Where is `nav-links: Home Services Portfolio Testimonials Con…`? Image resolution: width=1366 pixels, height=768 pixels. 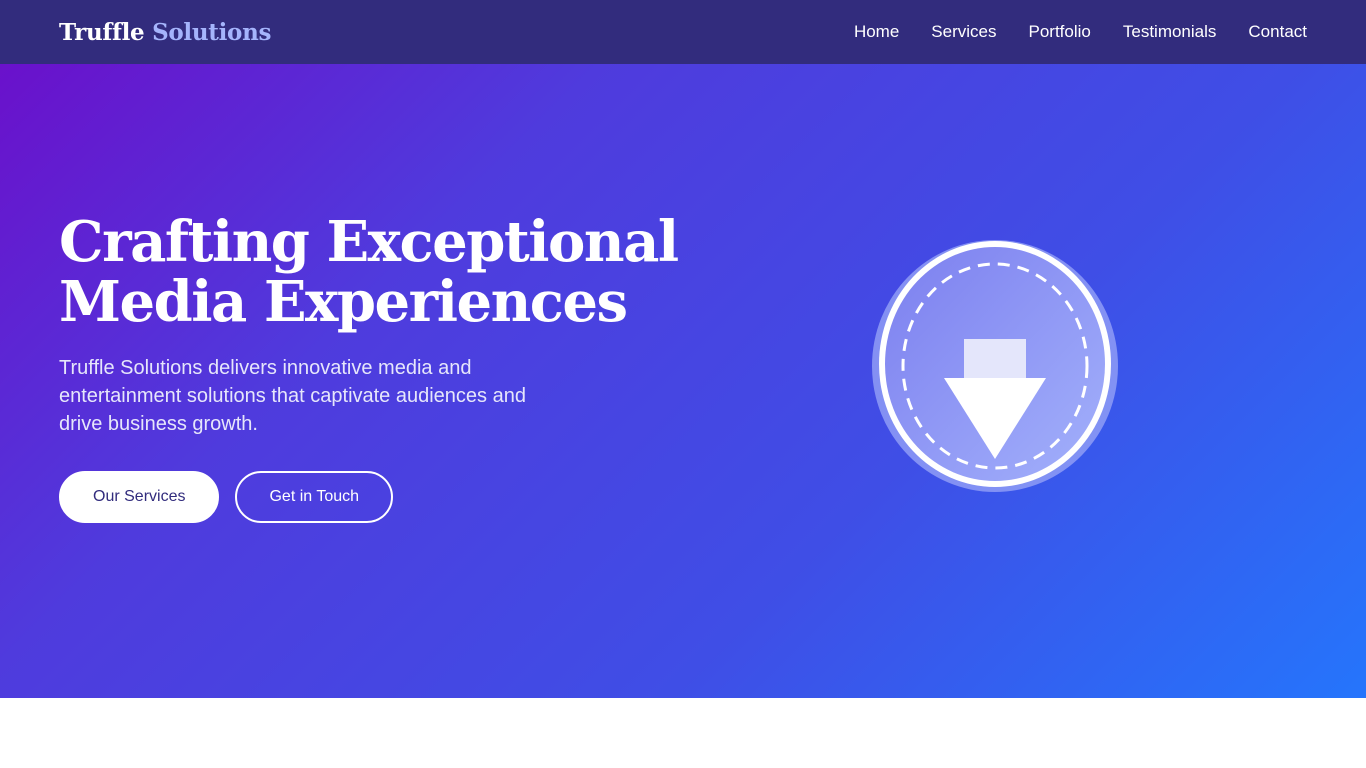 nav-links: Home Services Portfolio Testimonials Con… is located at coordinates (1080, 32).